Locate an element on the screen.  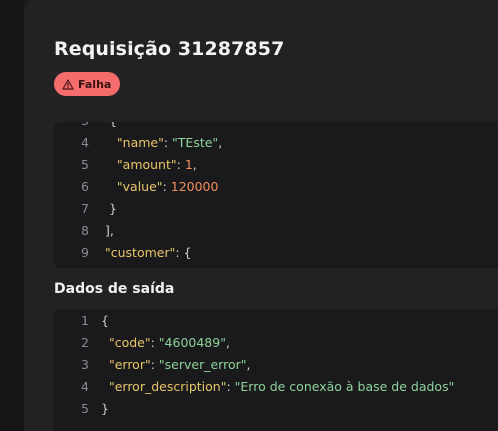
status-badge: Falha is located at coordinates (87, 84).